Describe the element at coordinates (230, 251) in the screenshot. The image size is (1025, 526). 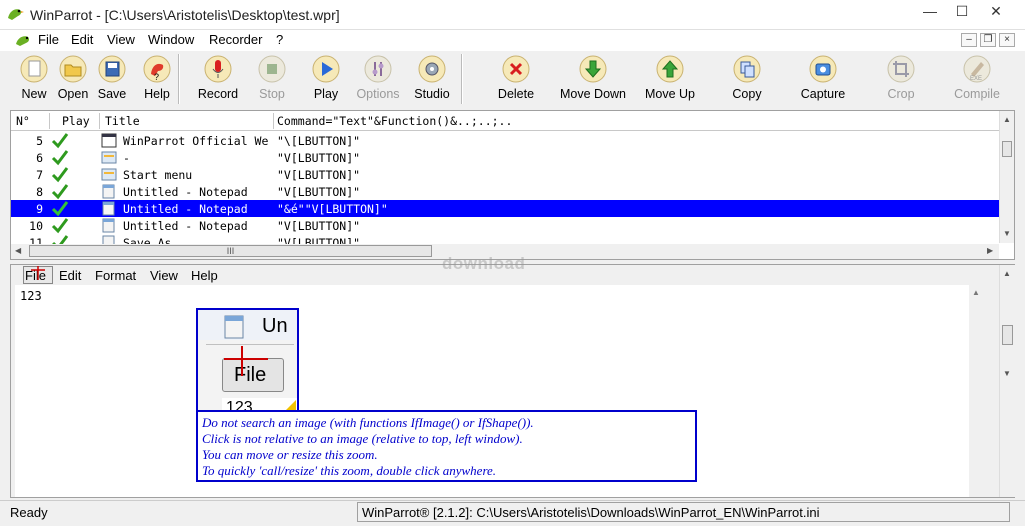
I see `scroll-thumb: III` at that location.